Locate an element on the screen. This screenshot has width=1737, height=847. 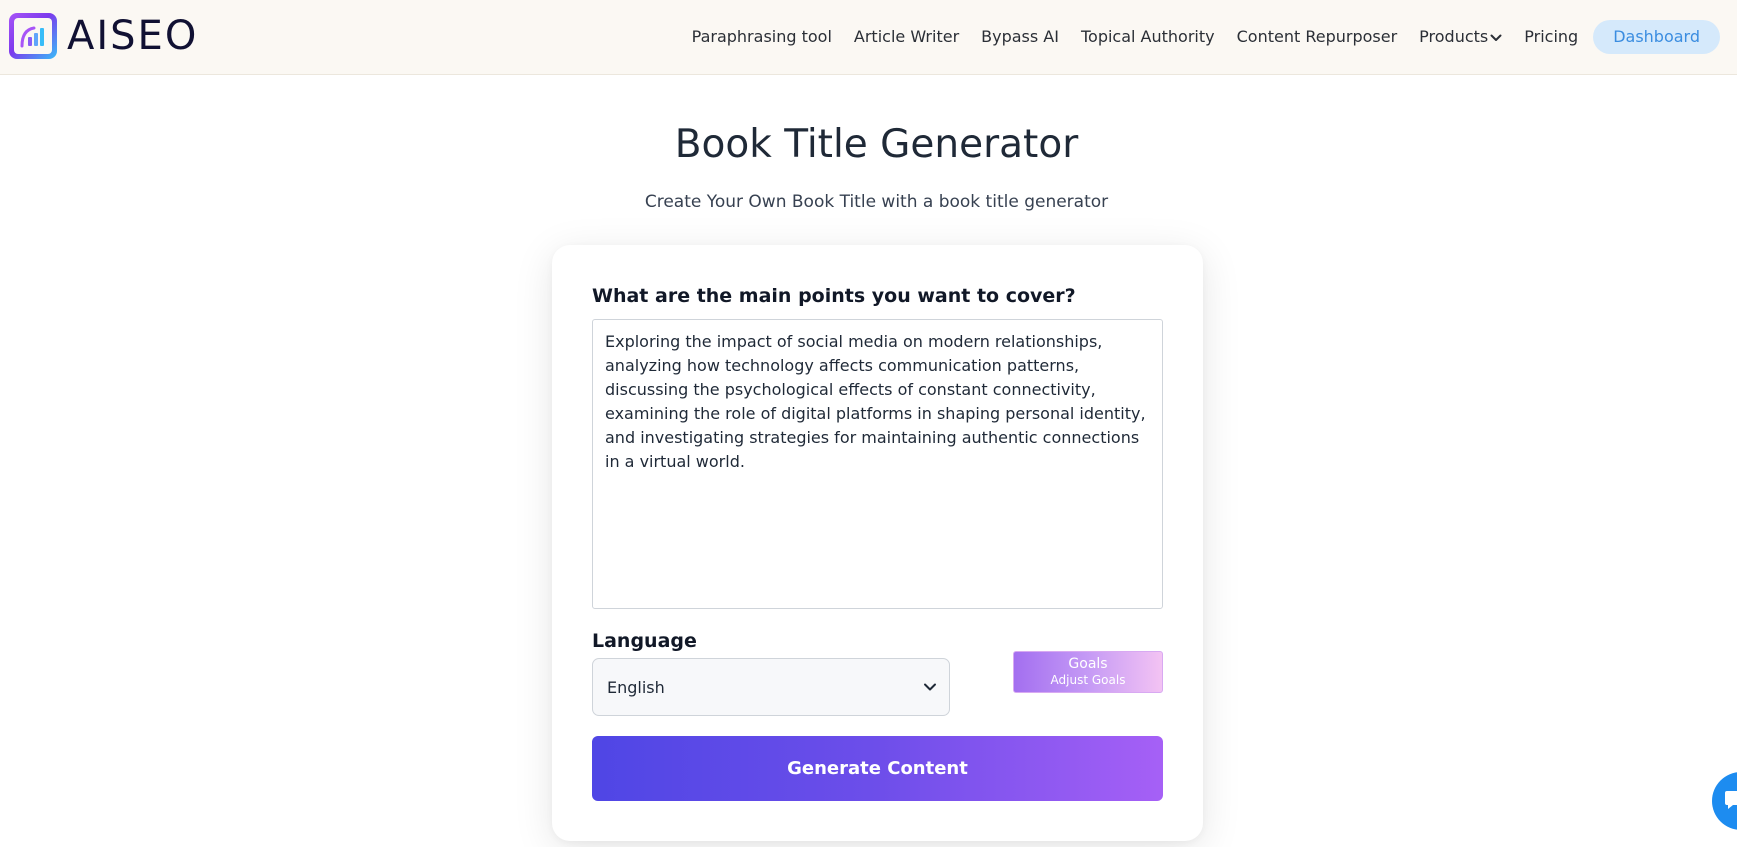
adjust-goals-button: Goals Adjust Goals is located at coordinates (1088, 672).